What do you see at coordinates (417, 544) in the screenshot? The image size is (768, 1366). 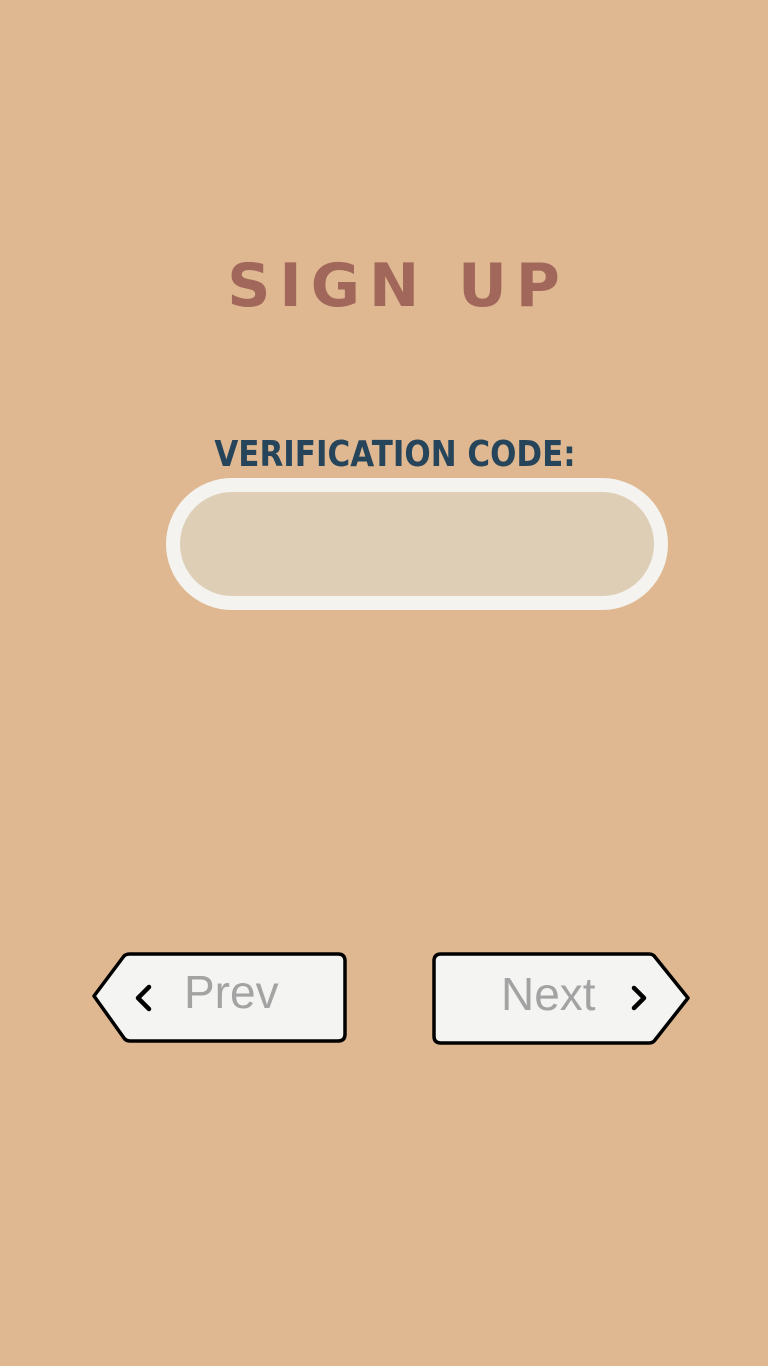 I see `verification-code-input` at bounding box center [417, 544].